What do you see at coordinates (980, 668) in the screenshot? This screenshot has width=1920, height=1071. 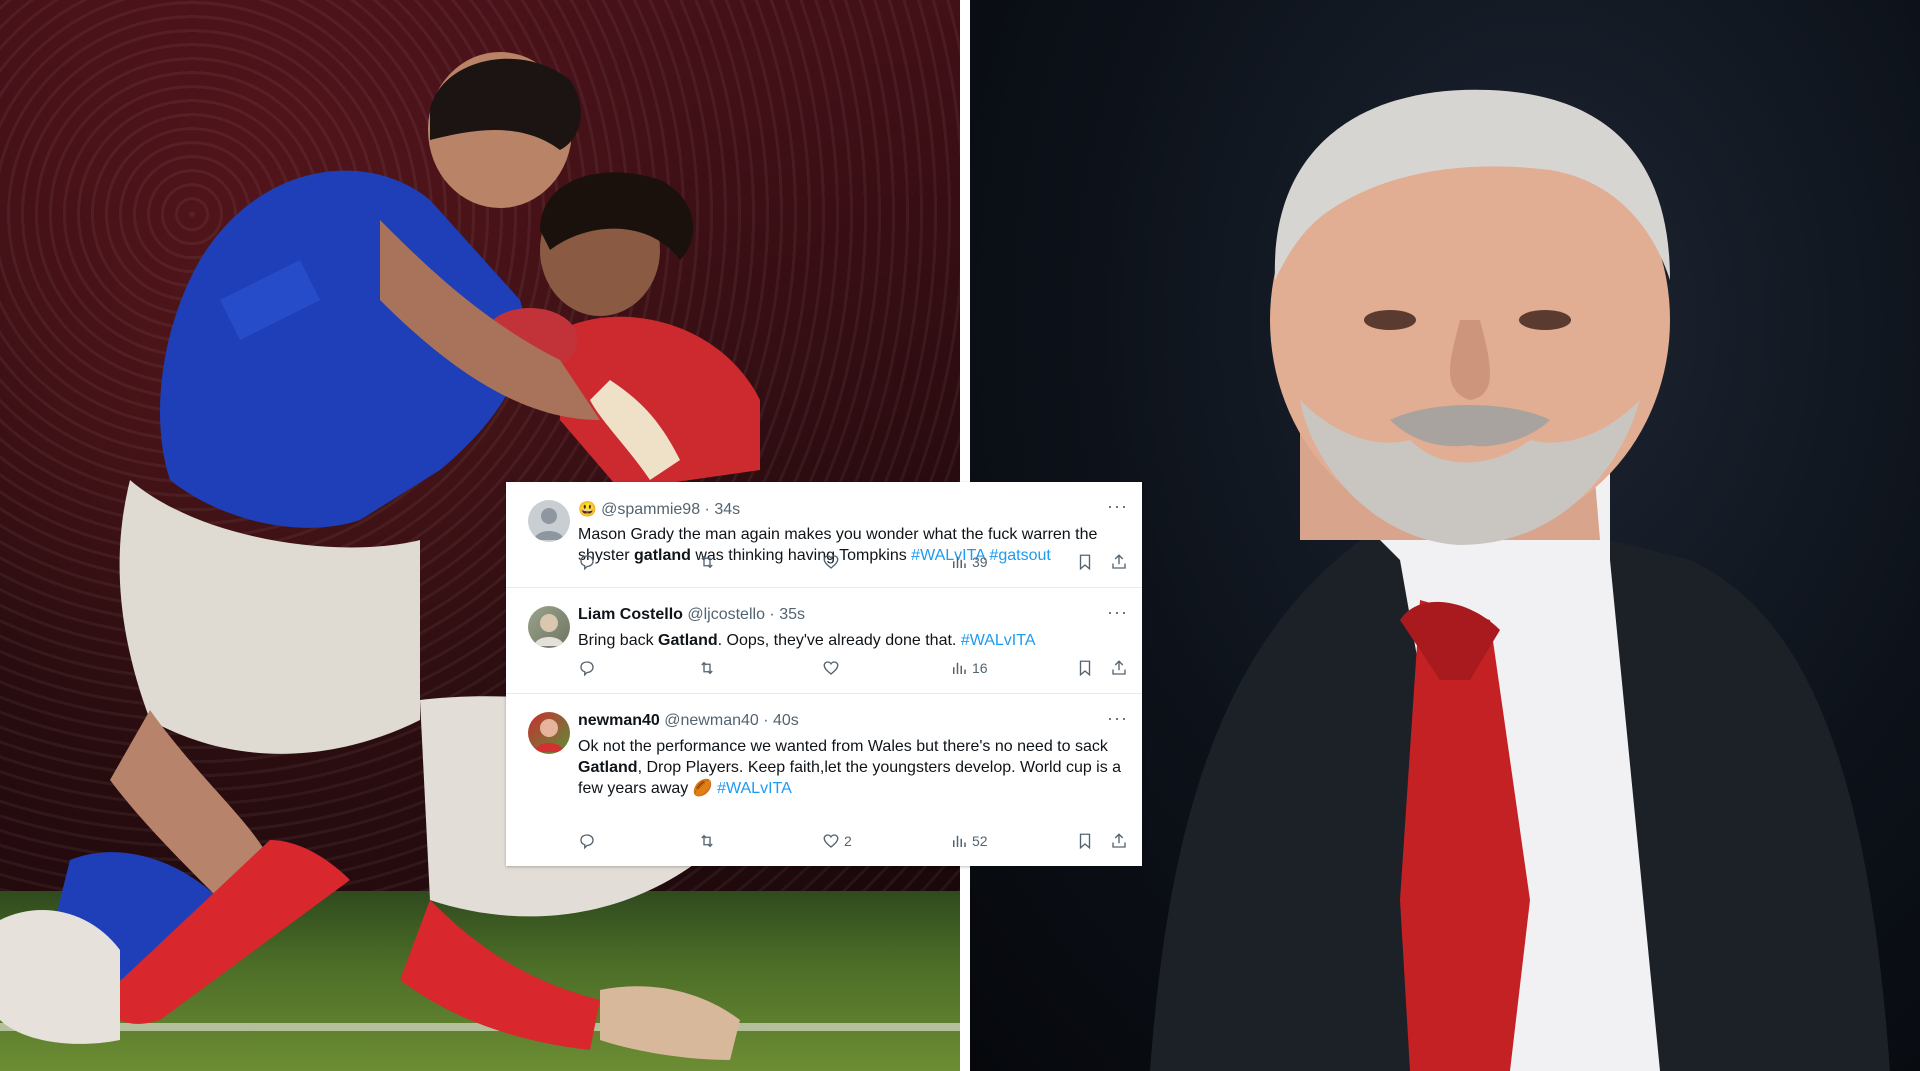 I see `view-count: 16` at bounding box center [980, 668].